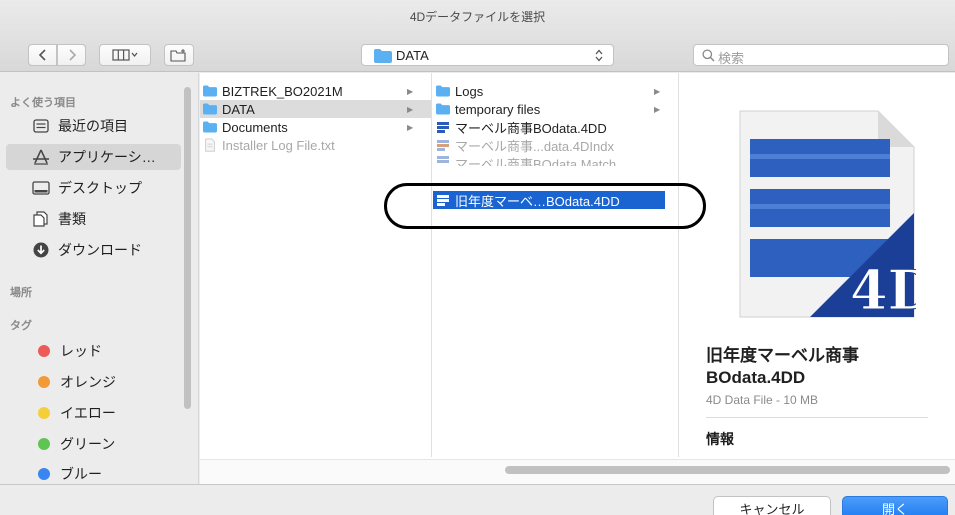 The height and width of the screenshot is (515, 955). Describe the element at coordinates (315, 109) in the screenshot. I see `list-item-folder-selected: DATA ▶` at that location.